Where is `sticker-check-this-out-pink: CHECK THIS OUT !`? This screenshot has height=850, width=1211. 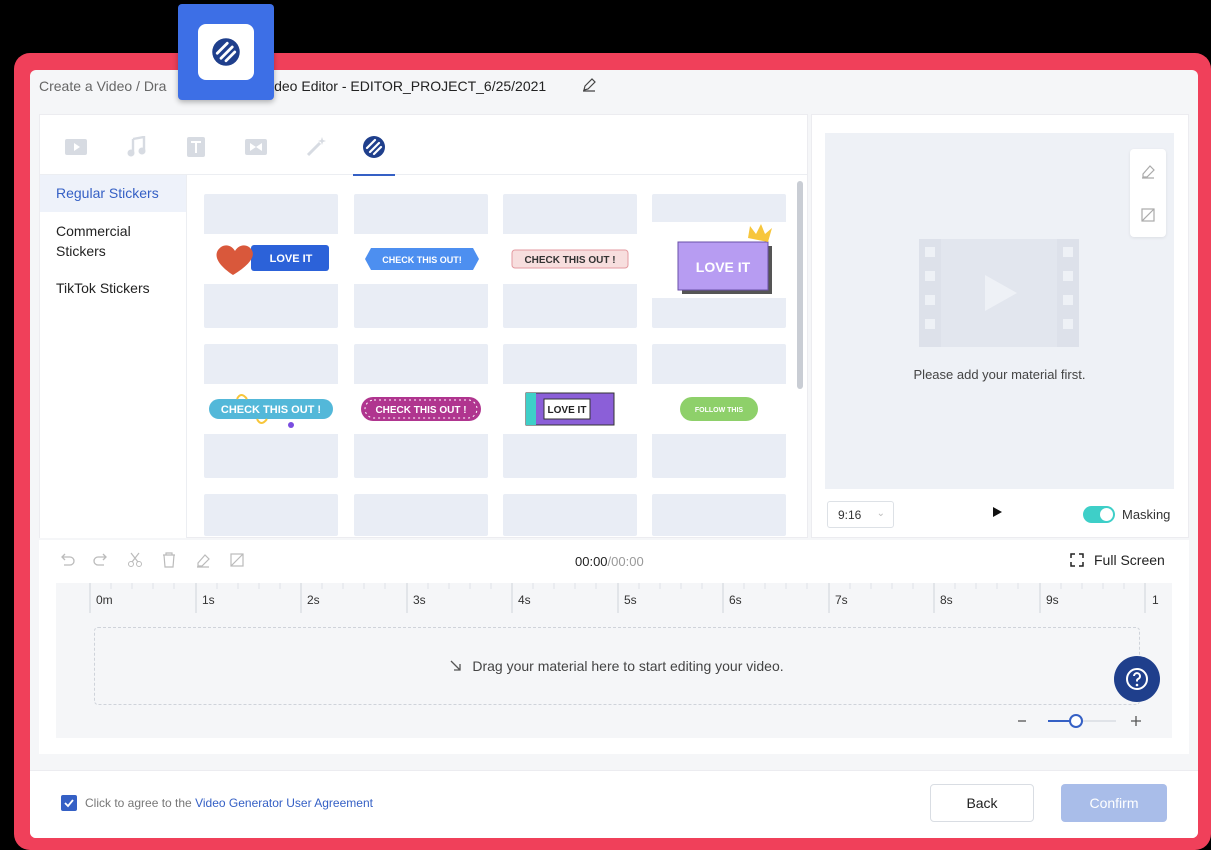
sticker-check-this-out-pink: CHECK THIS OUT ! is located at coordinates (570, 261).